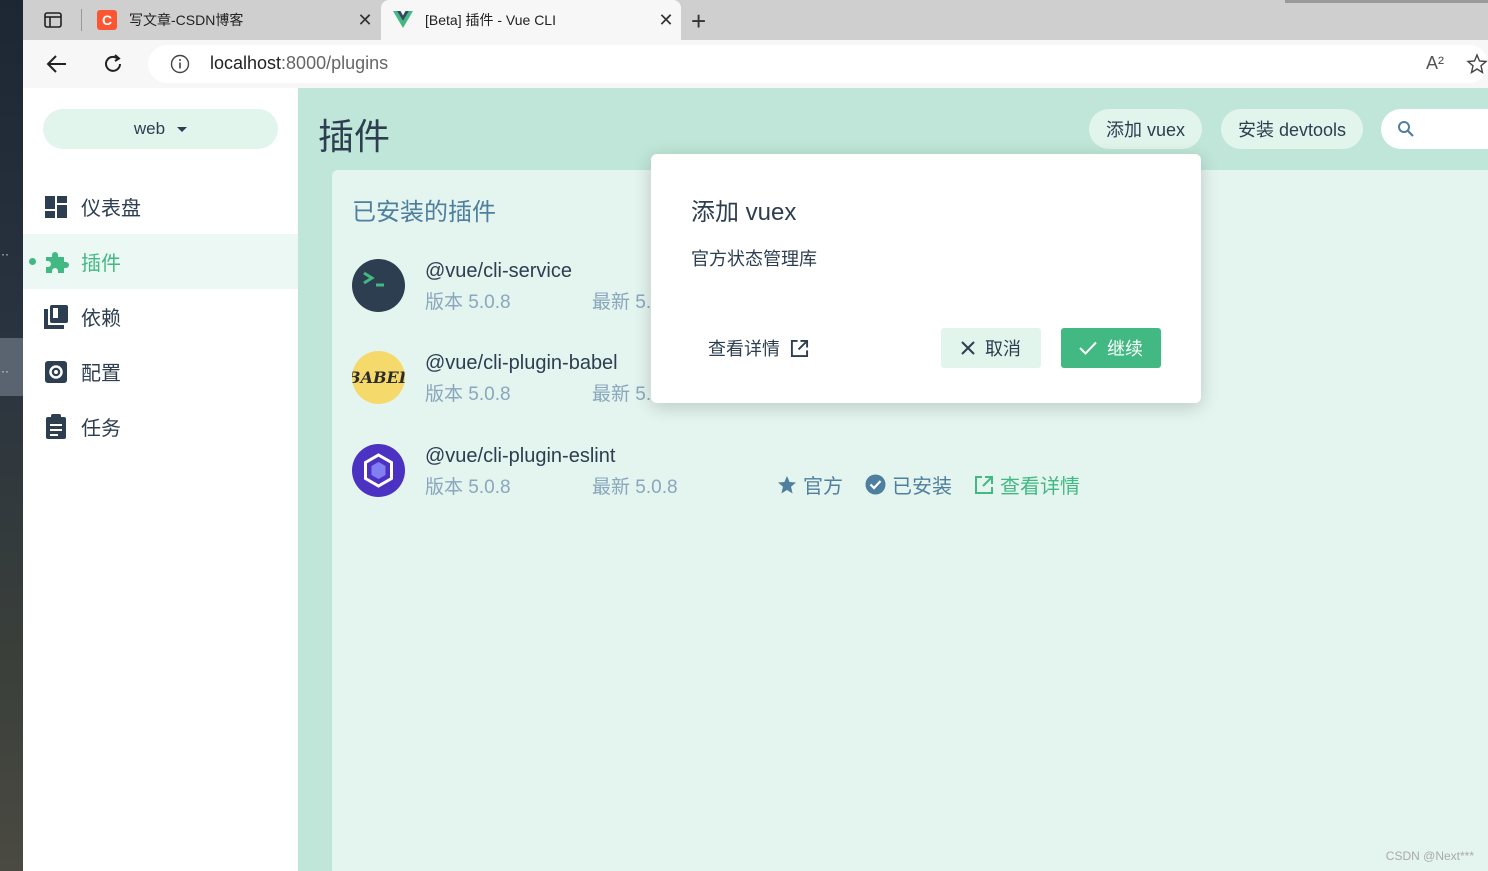 This screenshot has width=1488, height=871. Describe the element at coordinates (101, 319) in the screenshot. I see `sidebar-item-label: 依赖` at that location.